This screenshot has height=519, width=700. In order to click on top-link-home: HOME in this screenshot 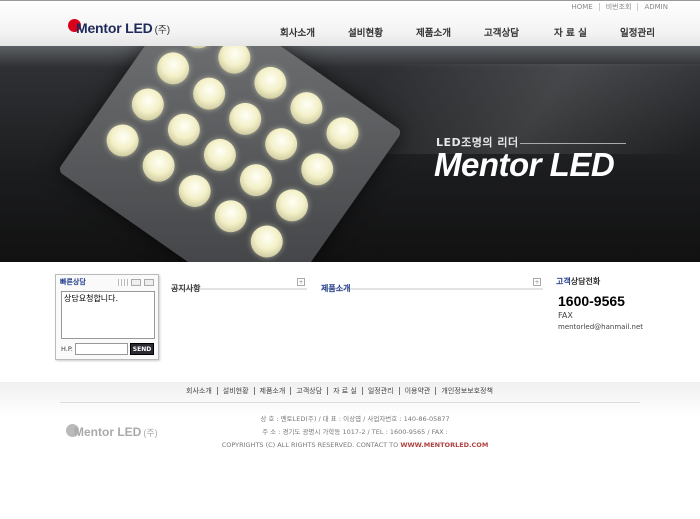, I will do `click(581, 7)`.